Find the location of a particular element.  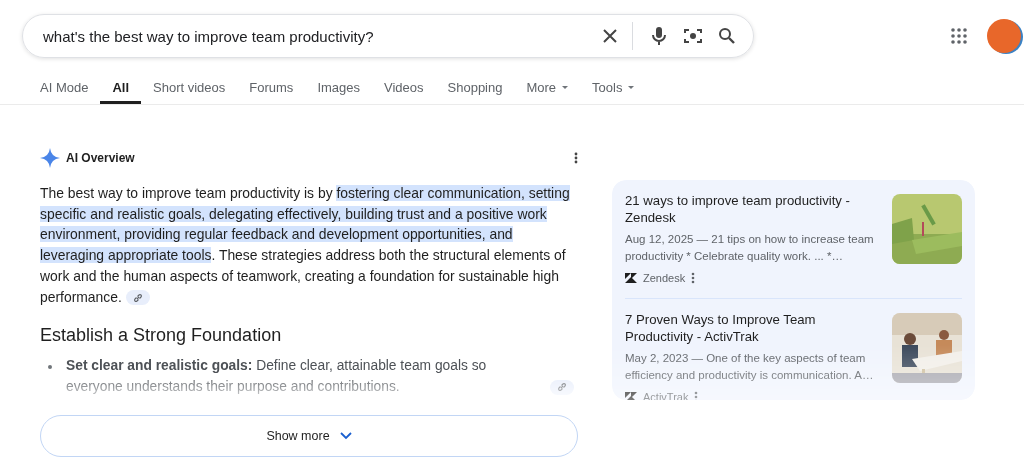

search-tab: Short videos is located at coordinates (189, 89).